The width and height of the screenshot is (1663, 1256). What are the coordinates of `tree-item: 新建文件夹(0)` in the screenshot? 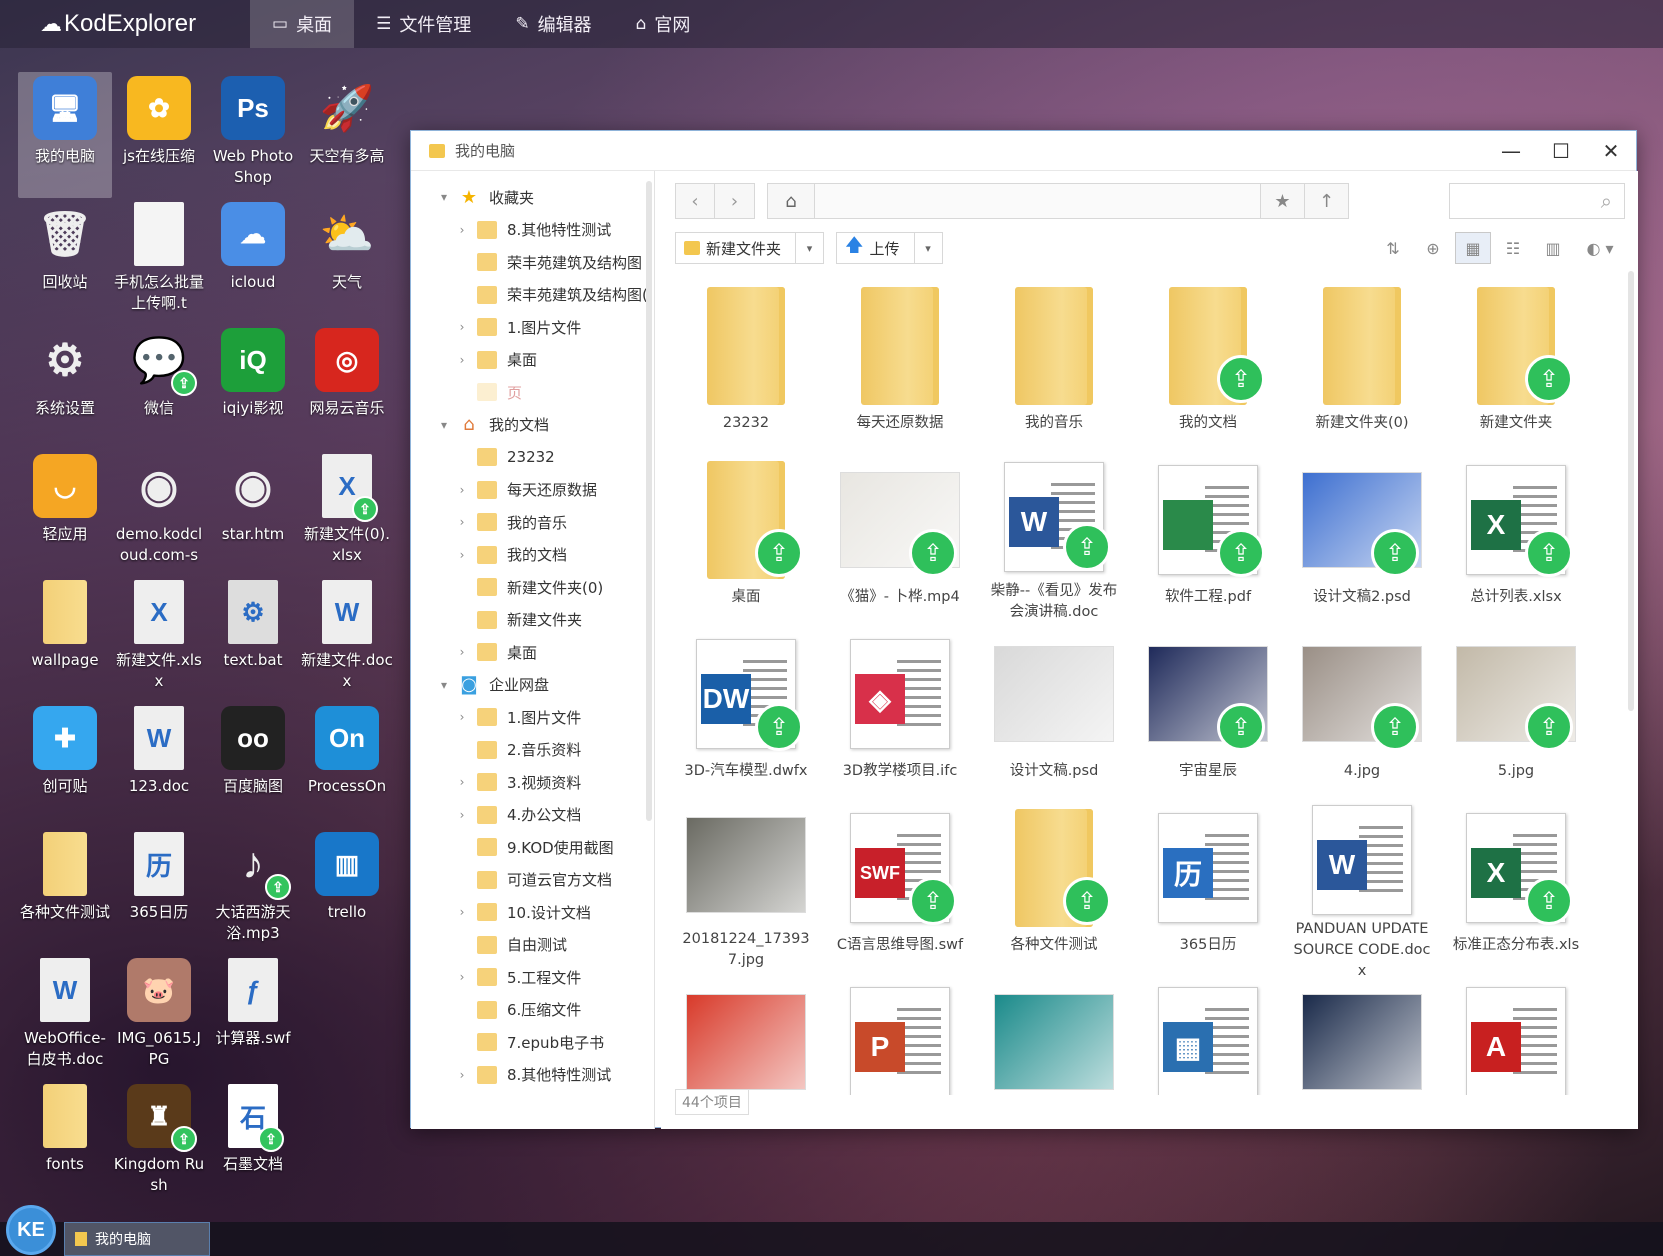 It's located at (532, 587).